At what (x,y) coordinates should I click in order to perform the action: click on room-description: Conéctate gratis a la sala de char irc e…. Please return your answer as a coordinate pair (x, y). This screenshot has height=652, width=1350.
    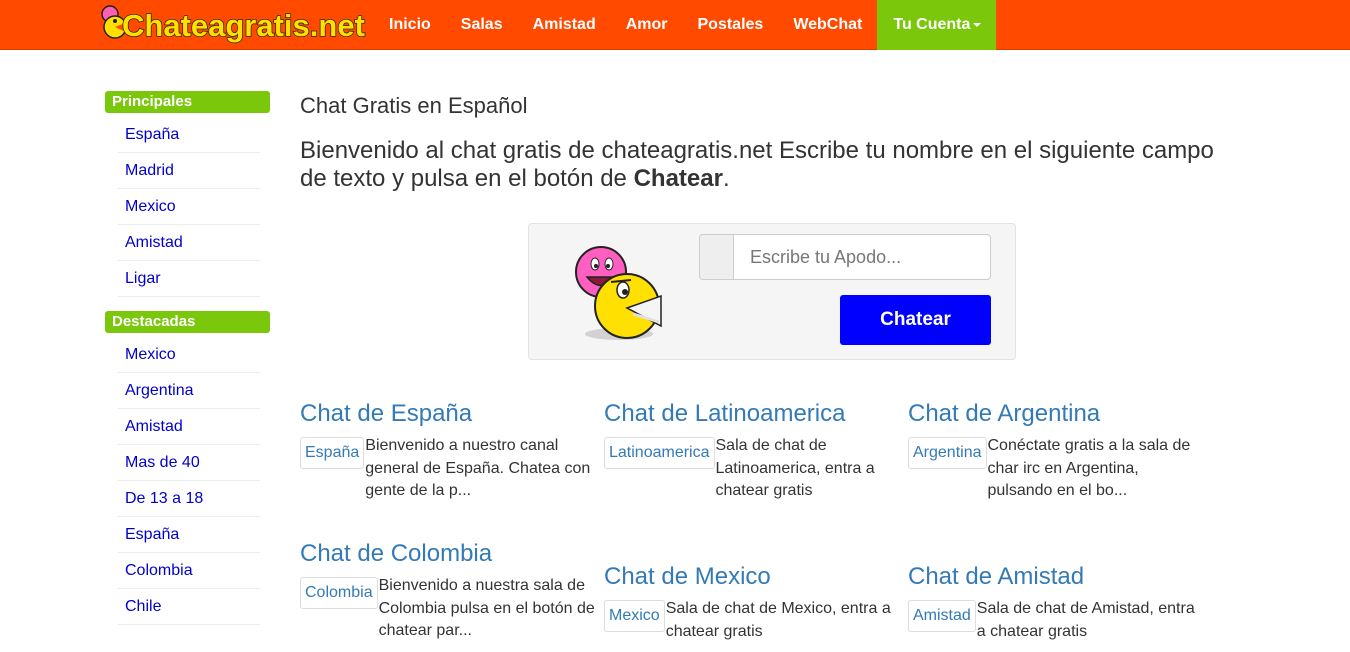
    Looking at the image, I should click on (1089, 468).